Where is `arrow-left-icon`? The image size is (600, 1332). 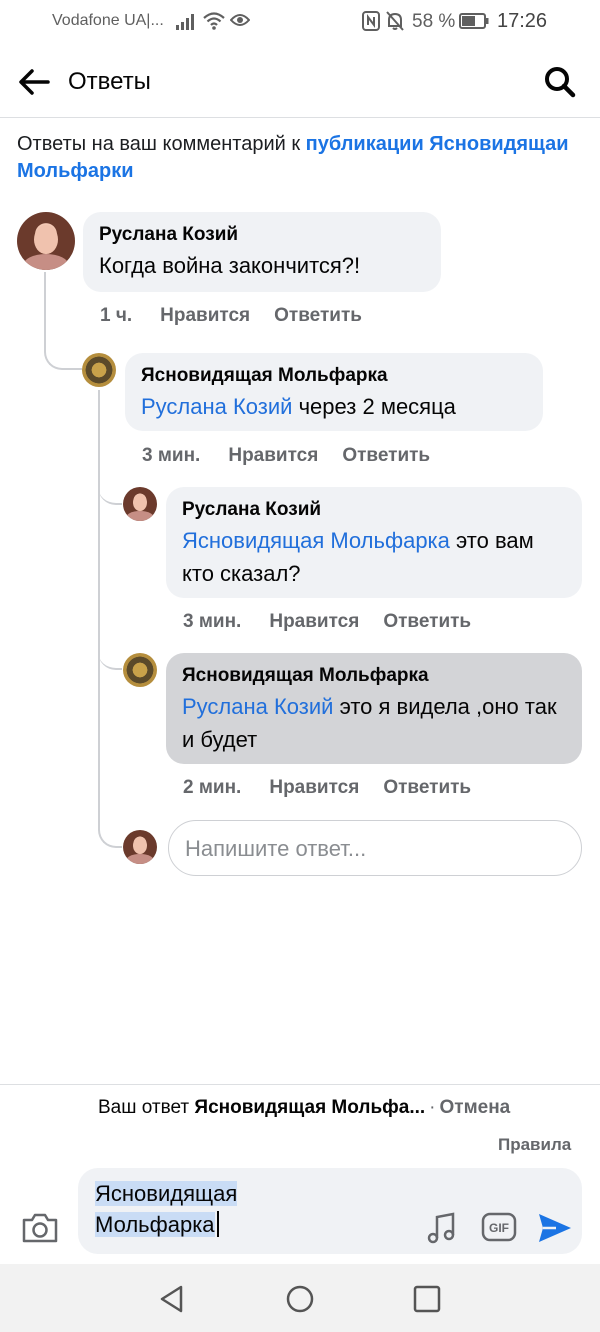
arrow-left-icon is located at coordinates (34, 82).